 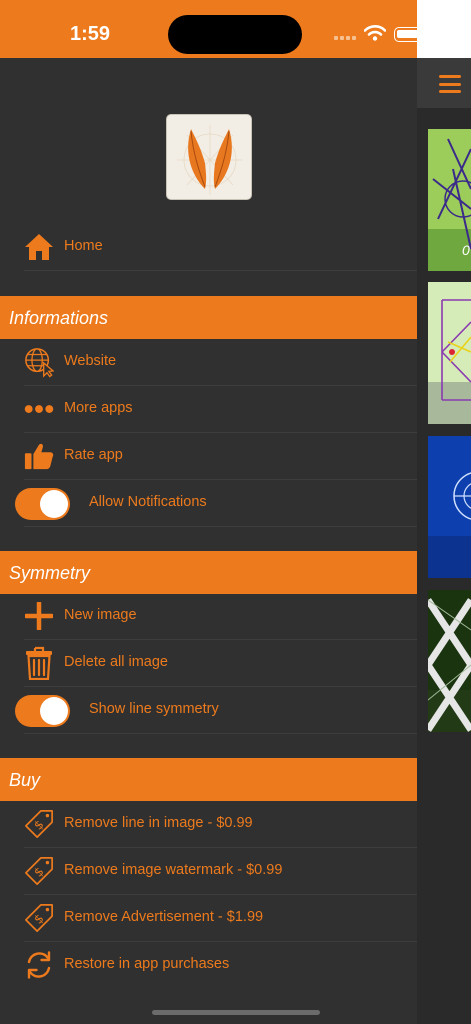 I want to click on menu-item-label: Remove image watermark - $0.99, so click(x=173, y=870).